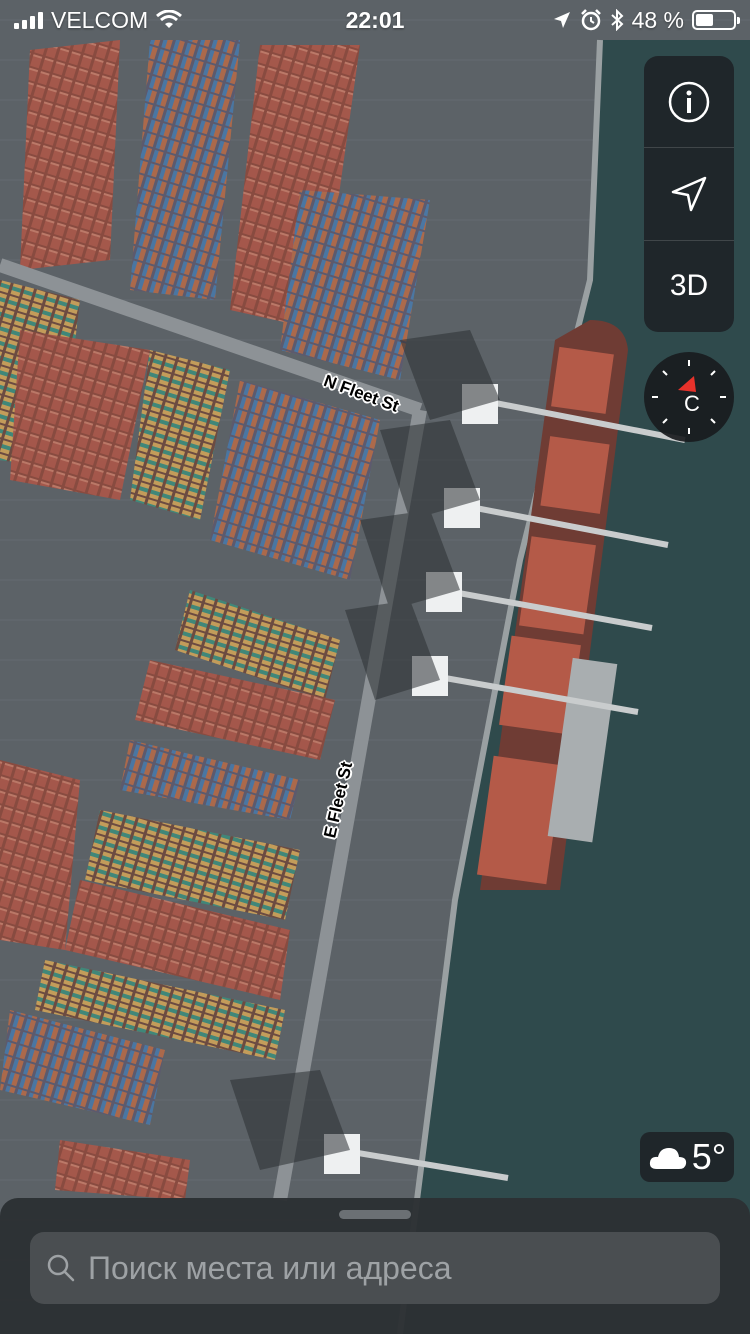  Describe the element at coordinates (375, 20) in the screenshot. I see `status-bar: VELCOM 22:01 48 %` at that location.